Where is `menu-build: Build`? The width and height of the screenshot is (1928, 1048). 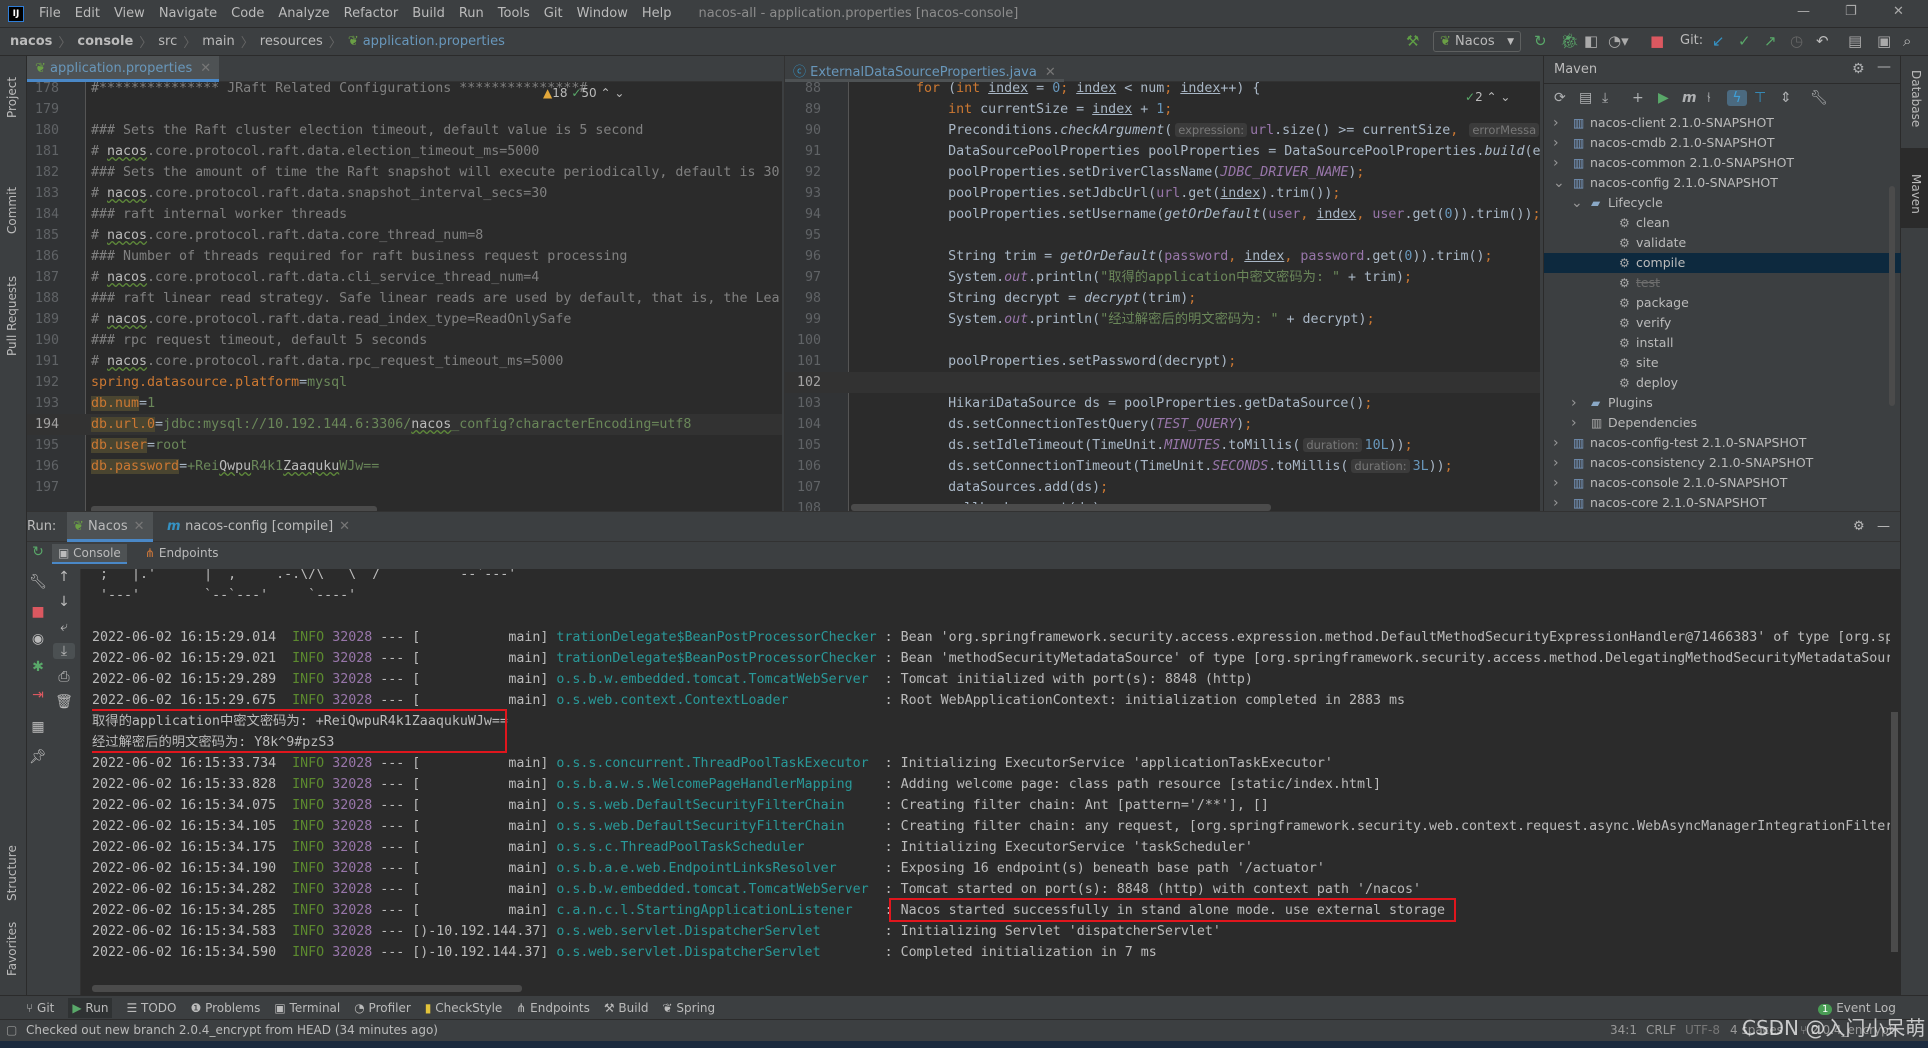 menu-build: Build is located at coordinates (428, 13).